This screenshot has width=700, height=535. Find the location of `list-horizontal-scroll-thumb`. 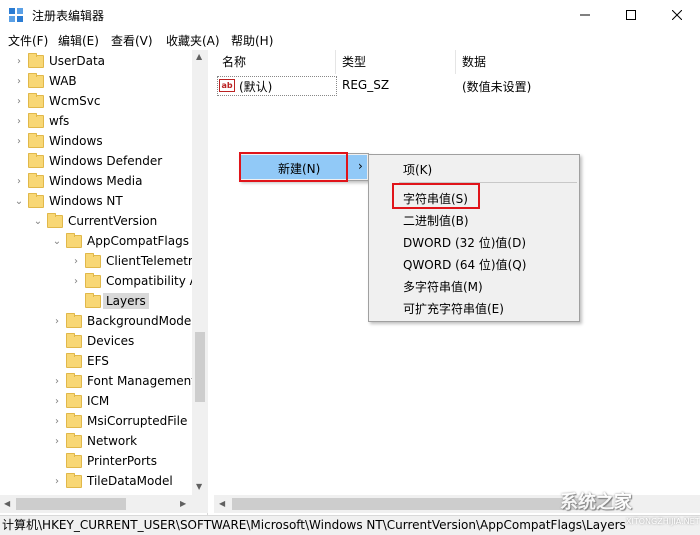

list-horizontal-scroll-thumb is located at coordinates (422, 504).